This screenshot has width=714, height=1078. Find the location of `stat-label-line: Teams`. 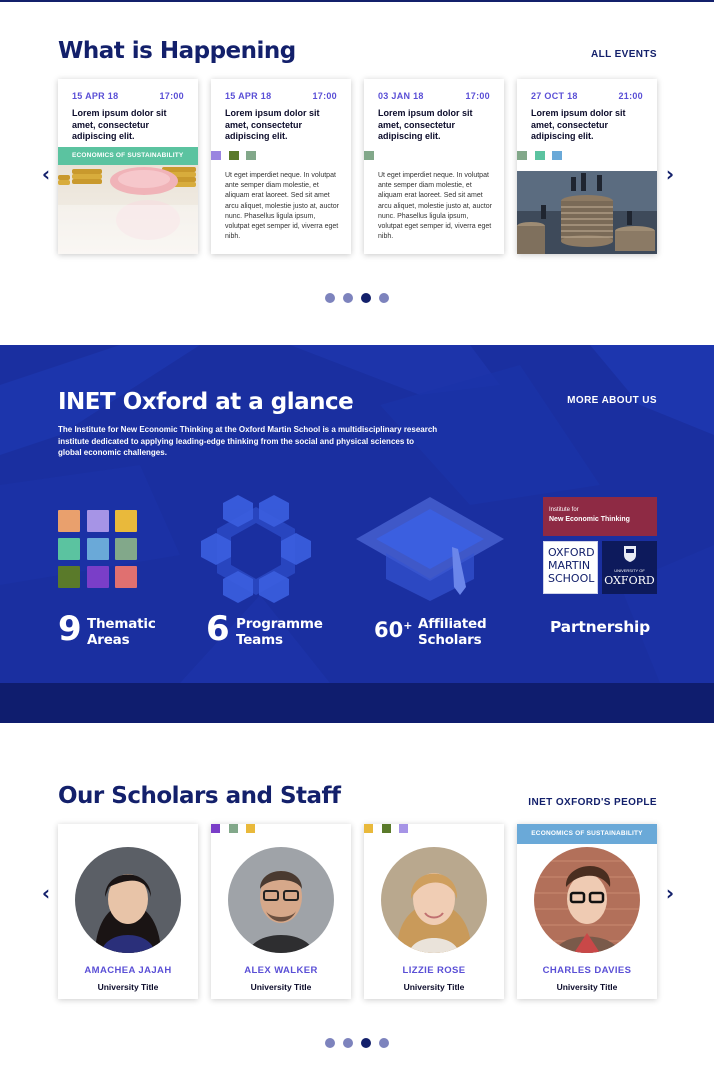

stat-label-line: Teams is located at coordinates (259, 640).